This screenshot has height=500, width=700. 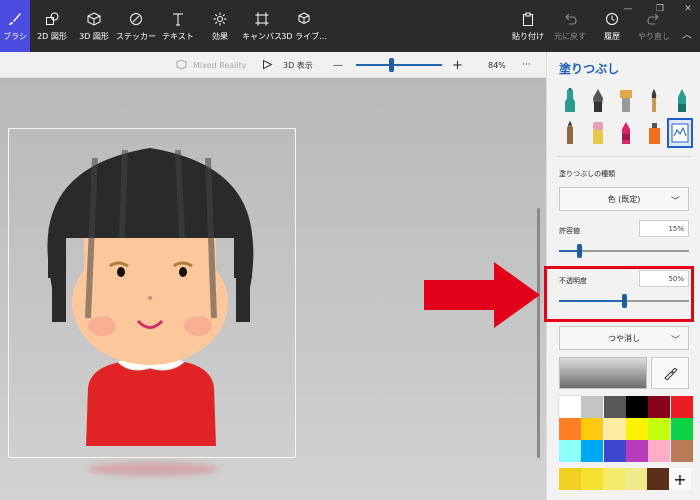 I want to click on add-color-button: +, so click(x=680, y=479).